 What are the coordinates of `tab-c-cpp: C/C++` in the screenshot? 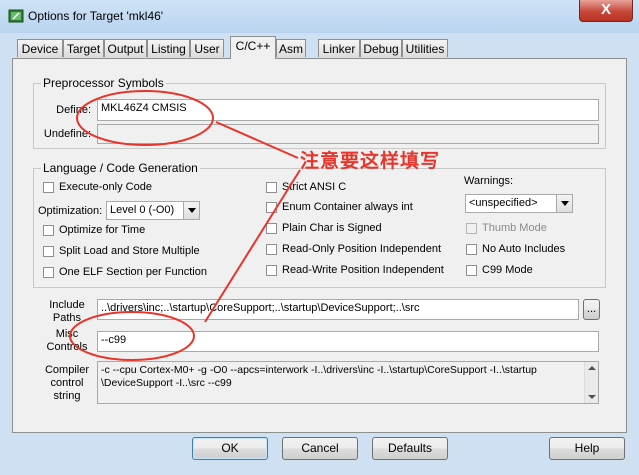 It's located at (253, 47).